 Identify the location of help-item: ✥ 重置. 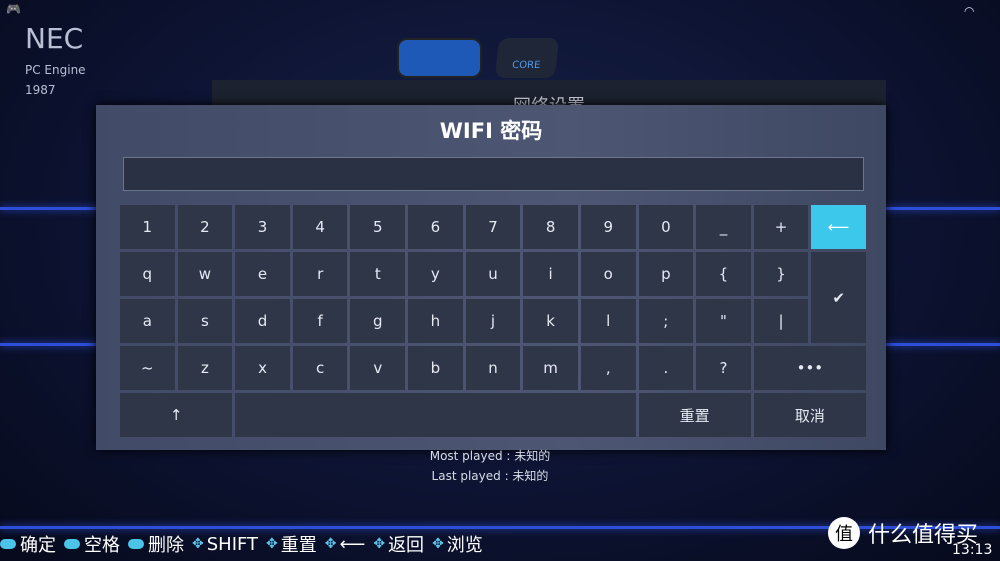
(291, 544).